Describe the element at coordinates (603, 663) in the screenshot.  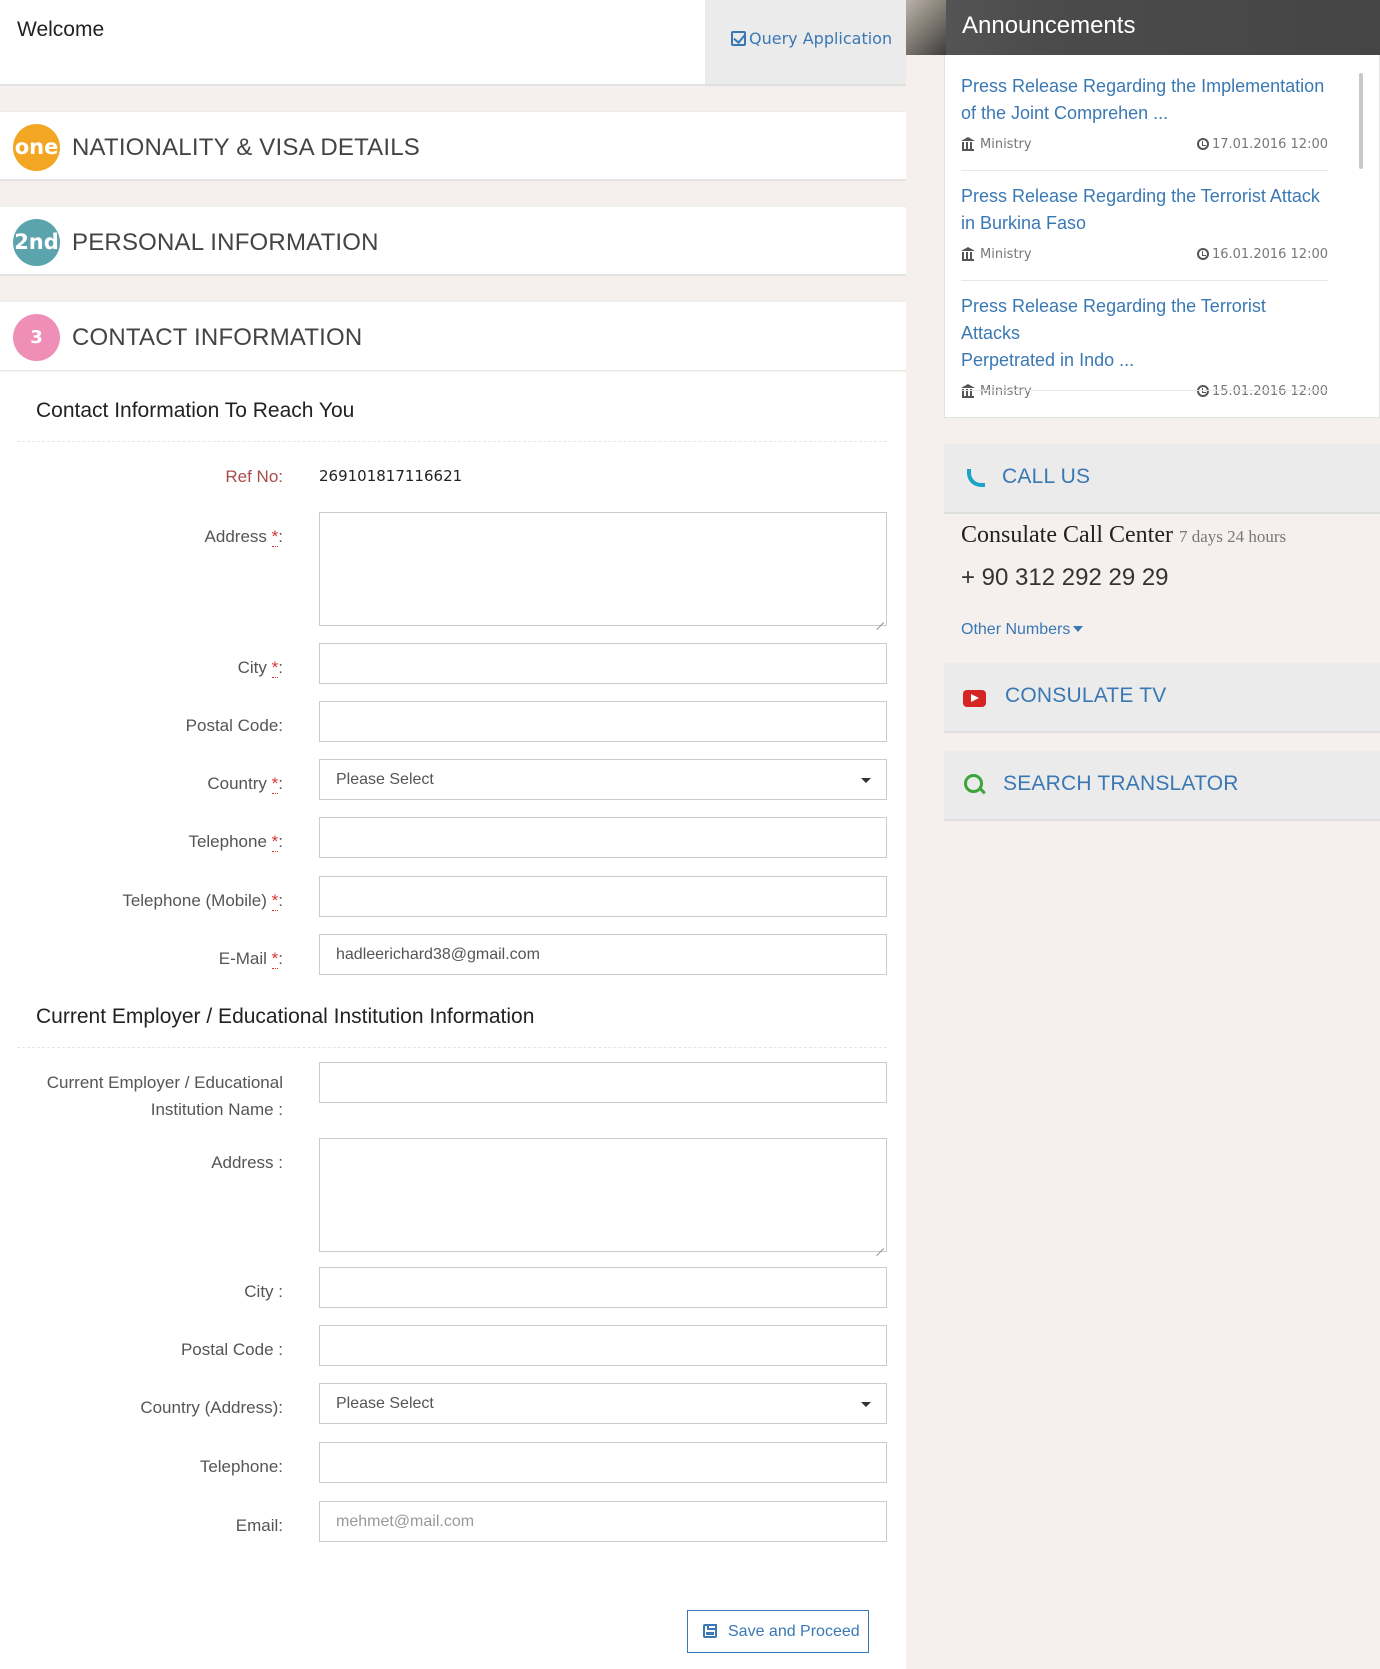
I see `city-input` at that location.